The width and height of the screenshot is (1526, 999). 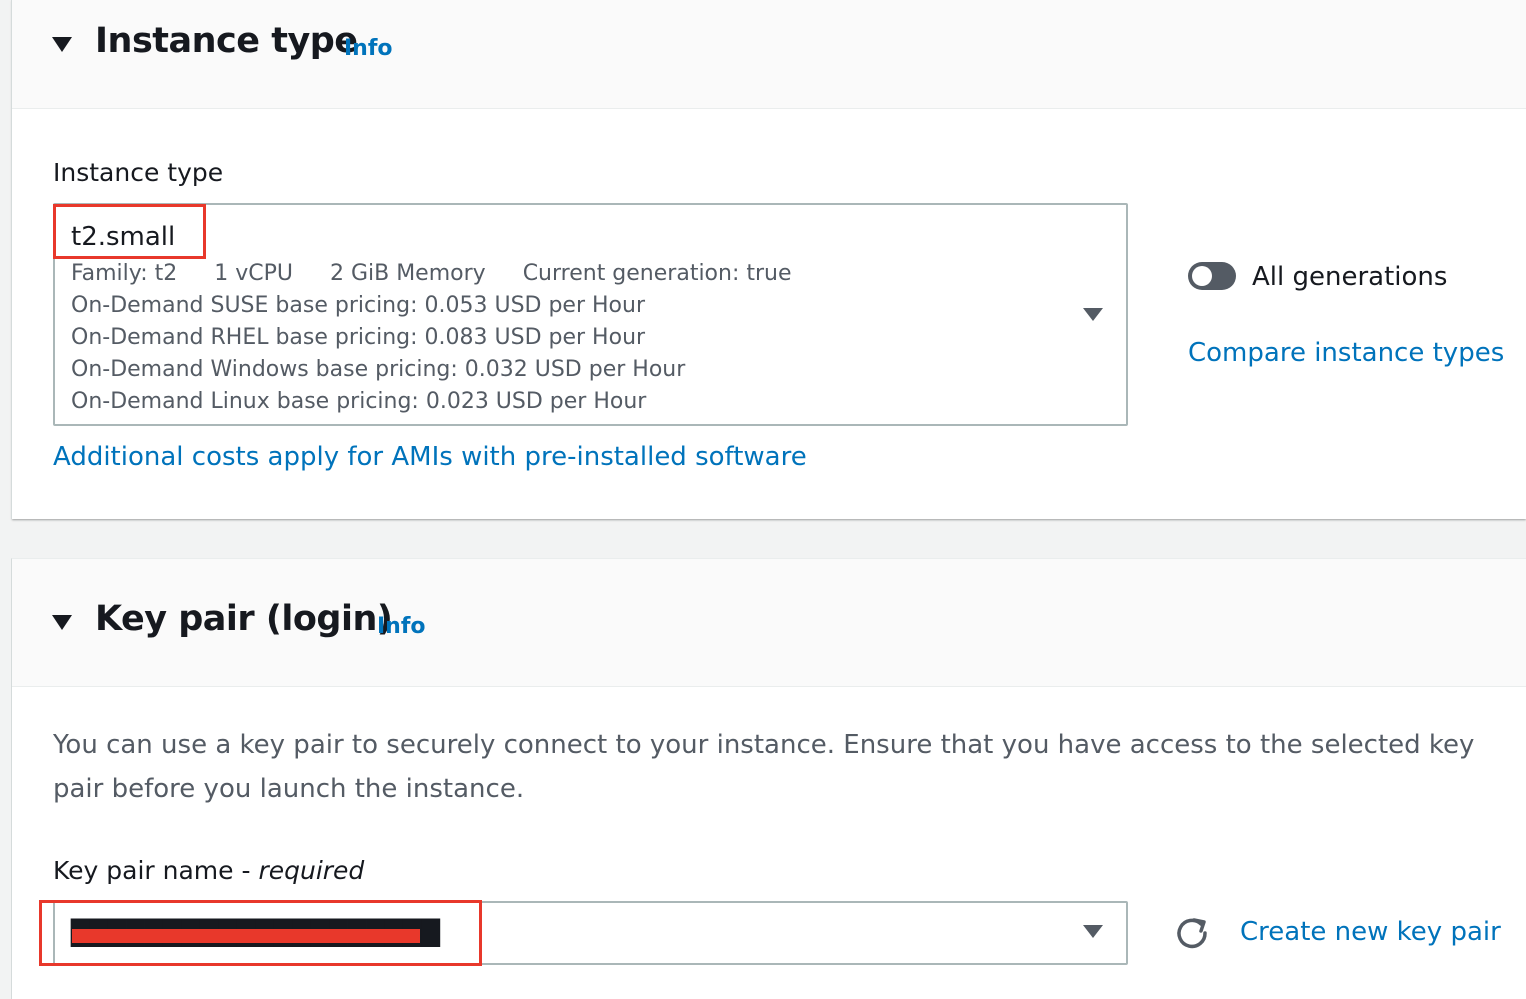 What do you see at coordinates (407, 273) in the screenshot?
I see `instance-memory: 2 GiB Memory` at bounding box center [407, 273].